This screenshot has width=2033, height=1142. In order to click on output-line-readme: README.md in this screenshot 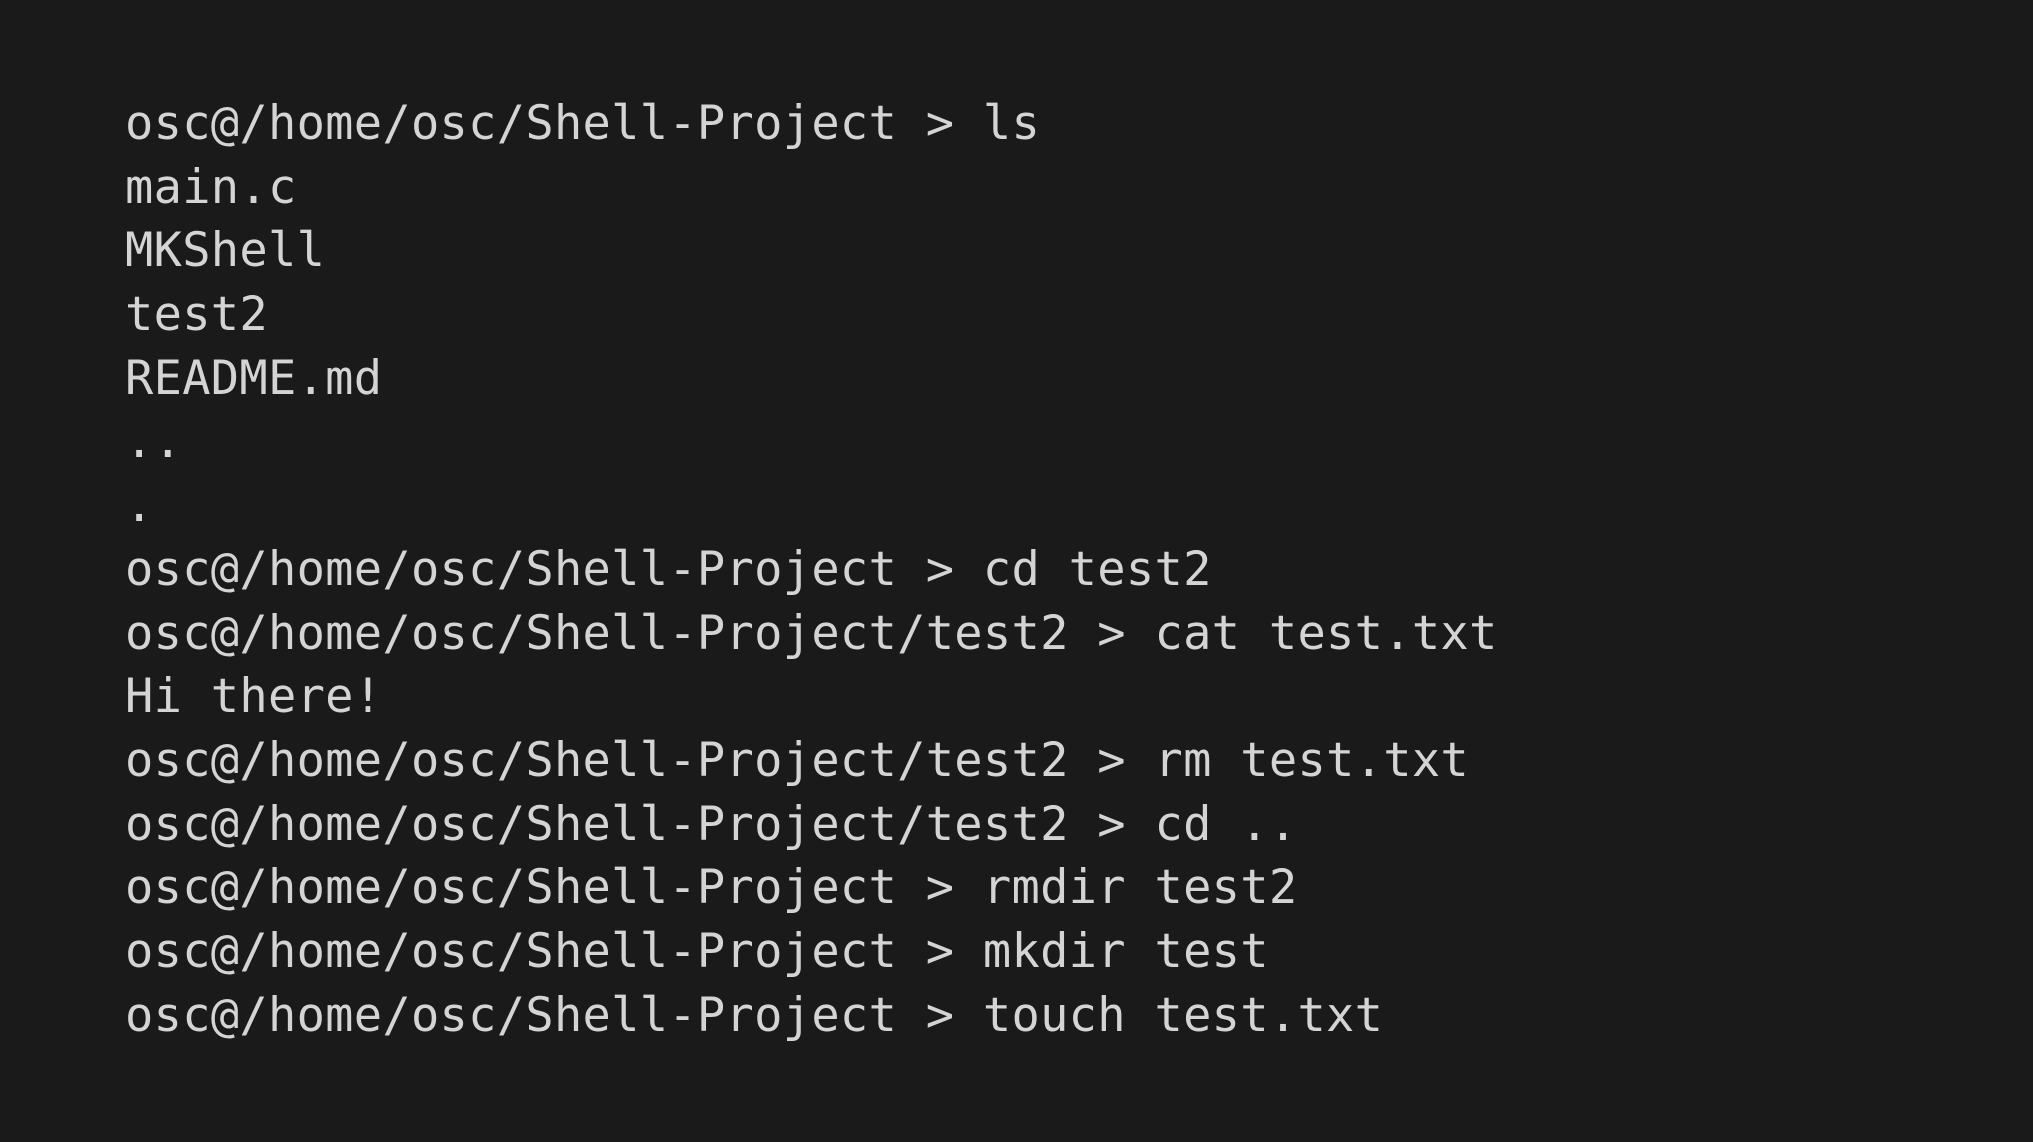, I will do `click(254, 378)`.